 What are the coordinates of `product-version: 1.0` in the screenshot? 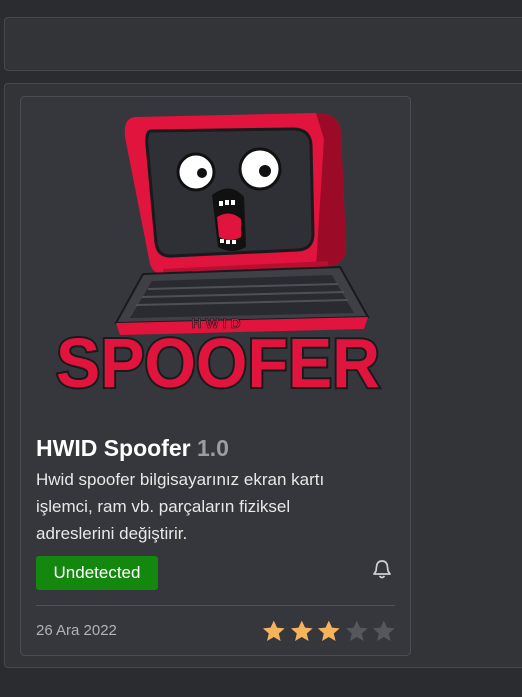 It's located at (213, 448).